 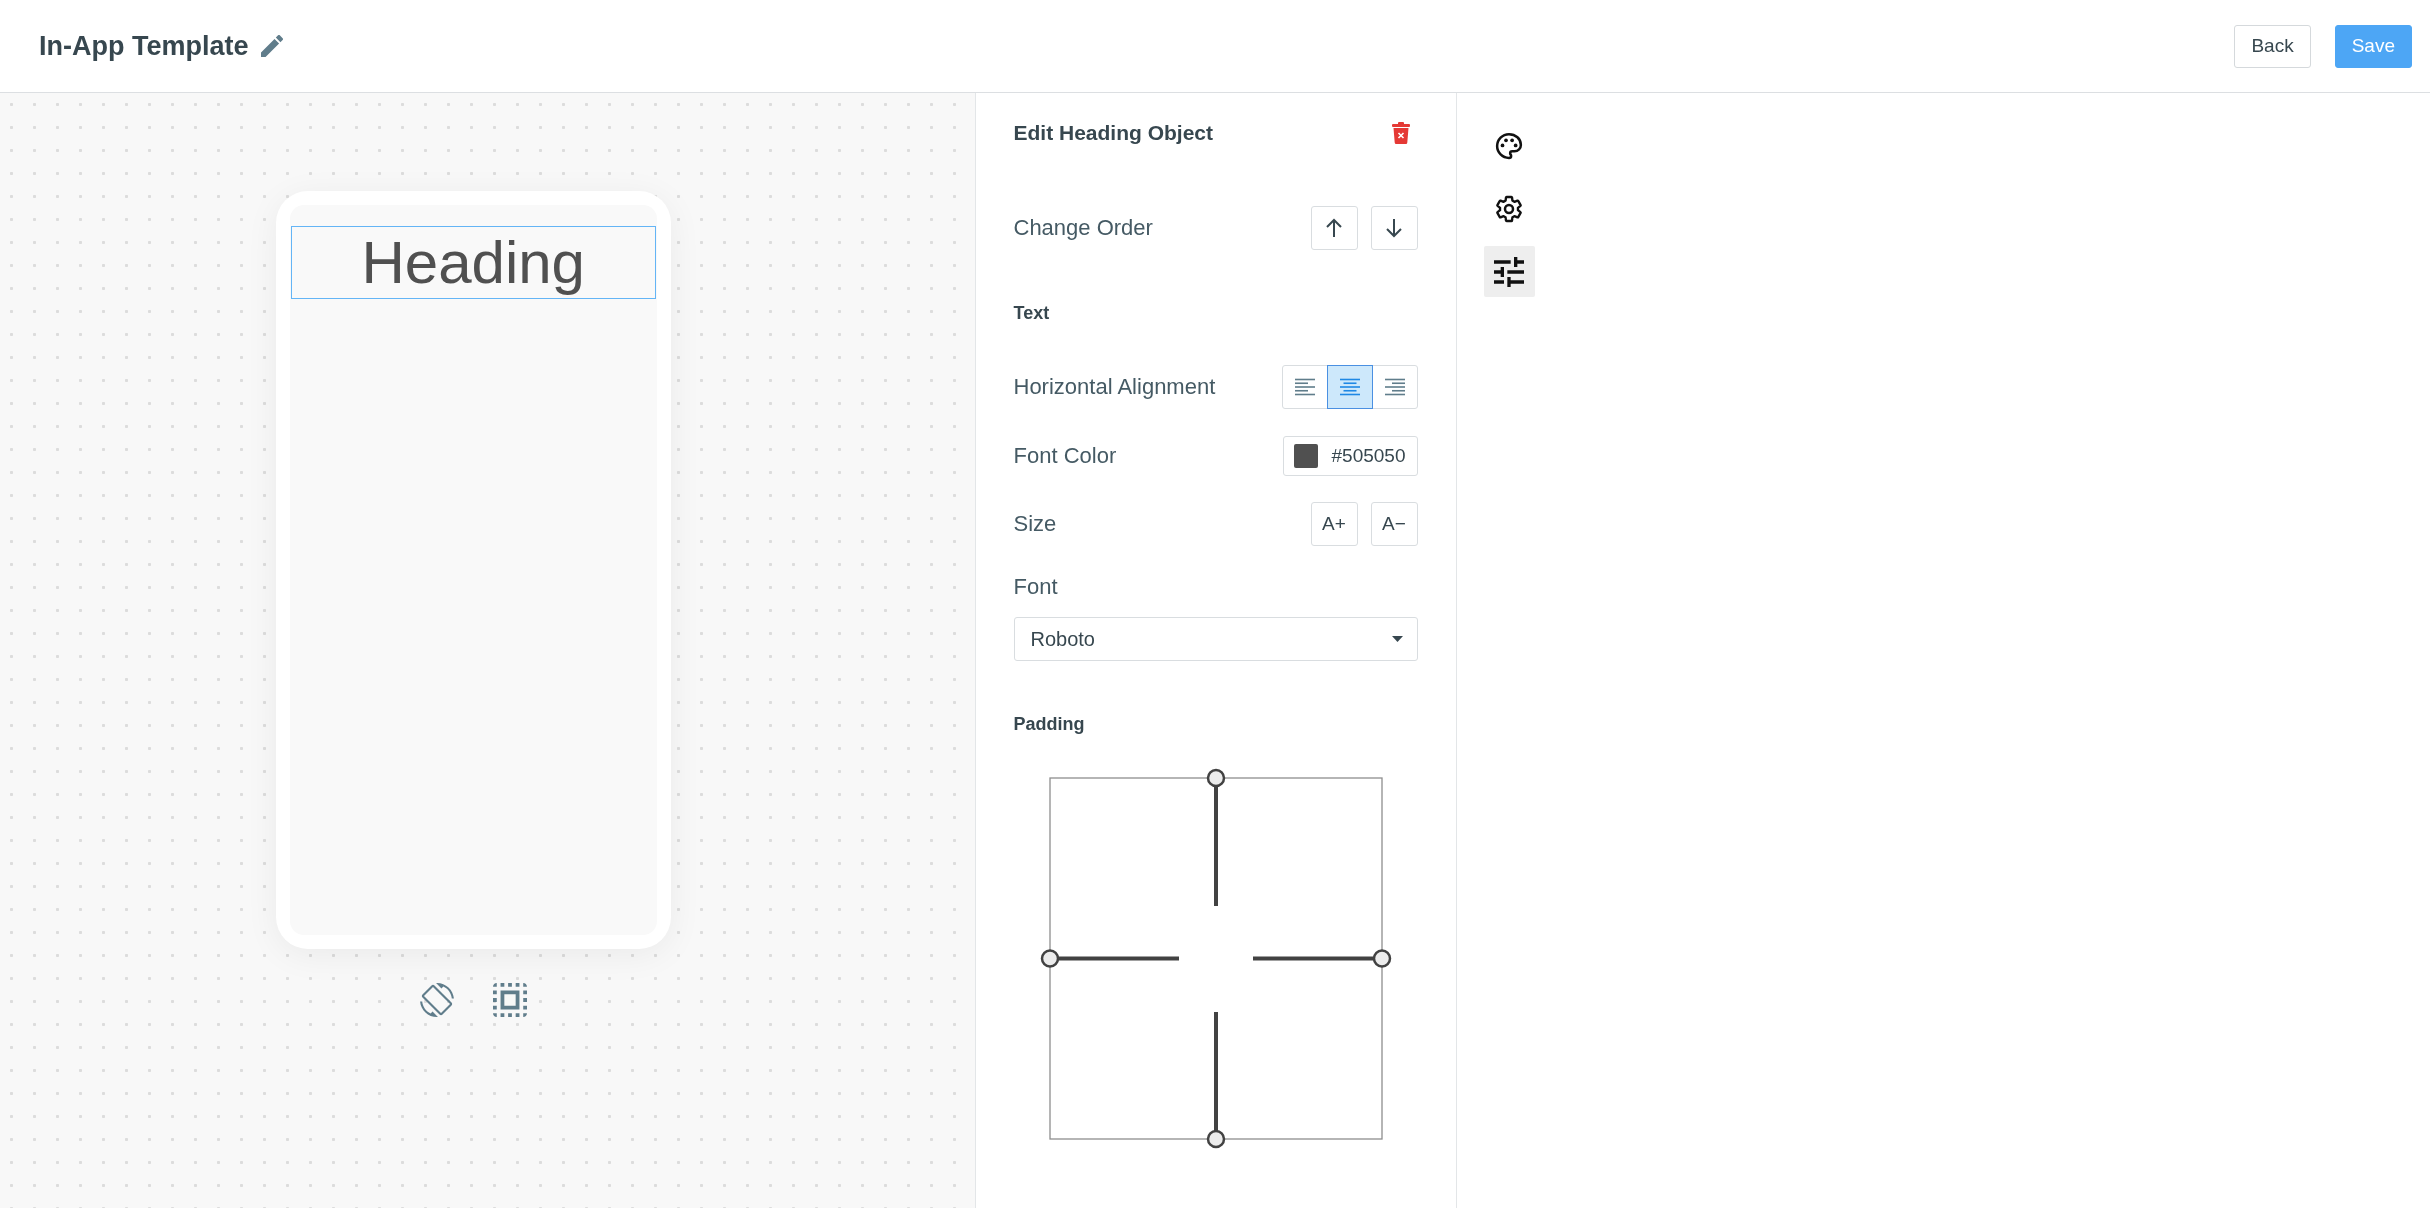 What do you see at coordinates (1334, 524) in the screenshot?
I see `increase-size-button: A+` at bounding box center [1334, 524].